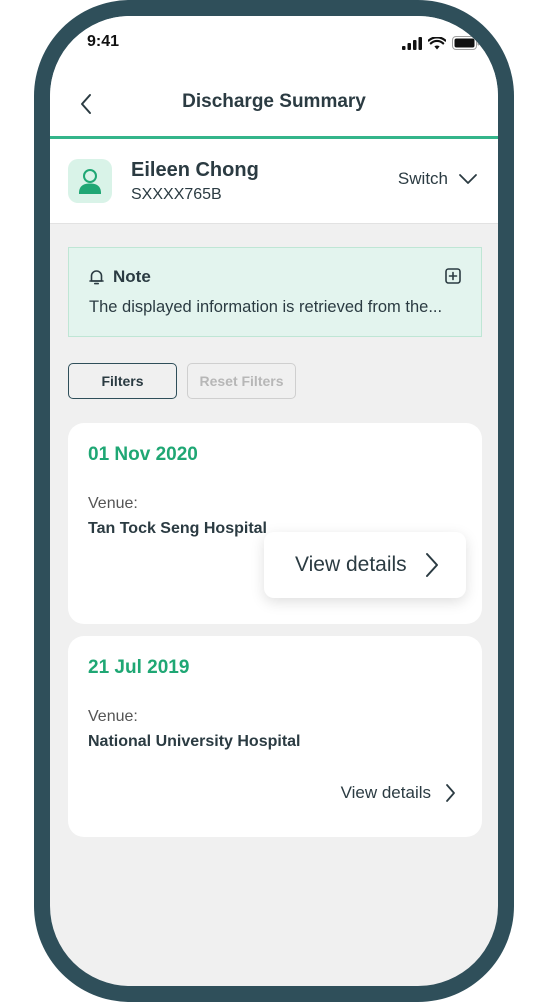  I want to click on plus-square-icon, so click(453, 276).